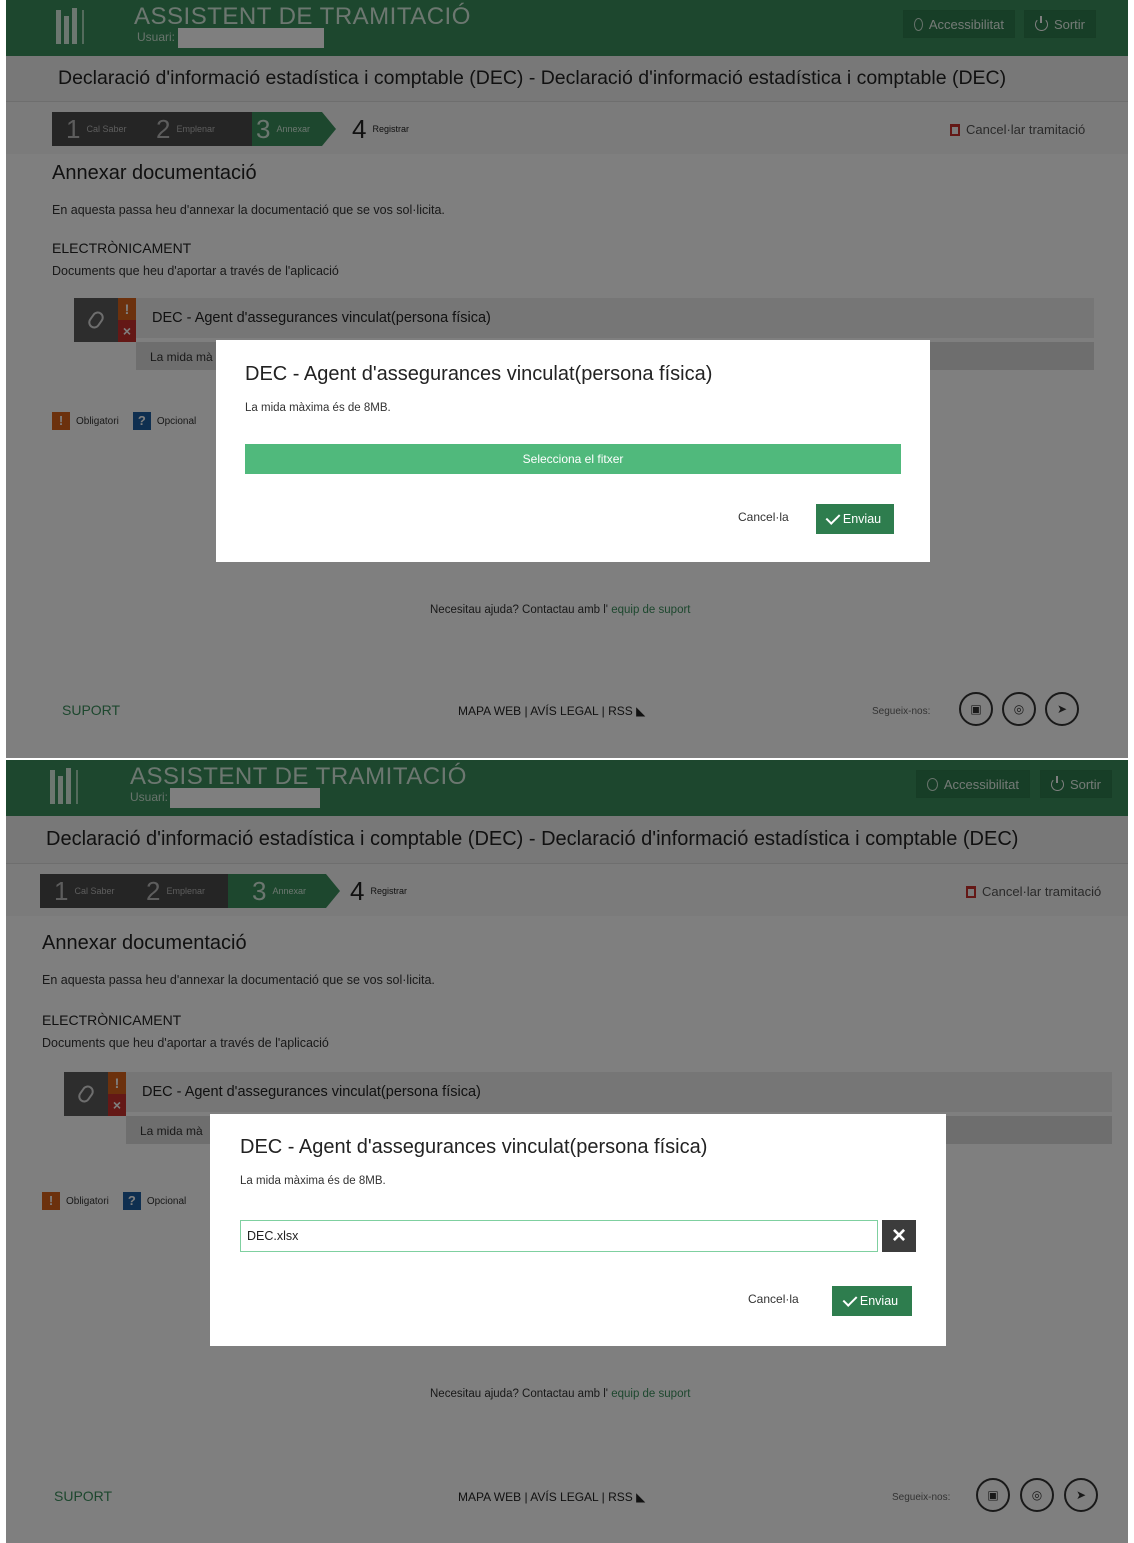  What do you see at coordinates (899, 1236) in the screenshot?
I see `clear-file-icon: ×` at bounding box center [899, 1236].